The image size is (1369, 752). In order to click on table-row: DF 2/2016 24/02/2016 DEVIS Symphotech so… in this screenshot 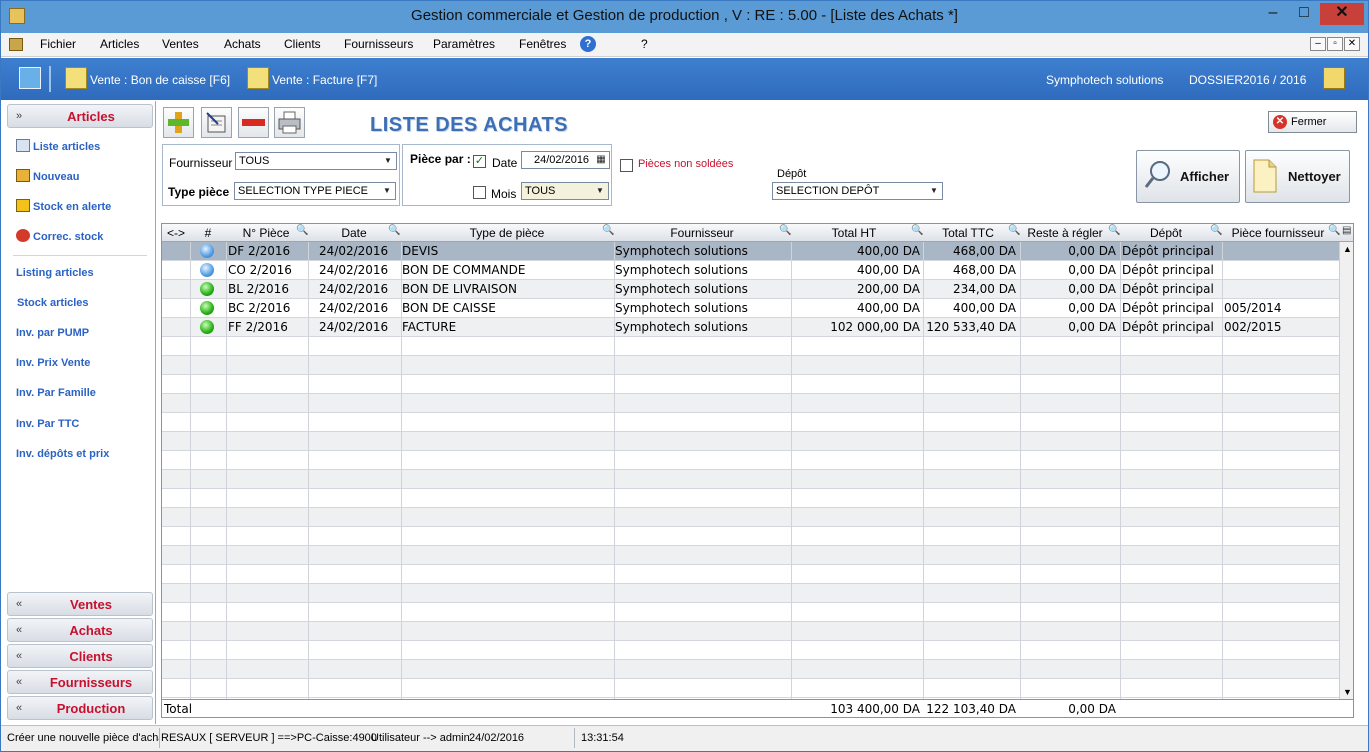, I will do `click(750, 251)`.